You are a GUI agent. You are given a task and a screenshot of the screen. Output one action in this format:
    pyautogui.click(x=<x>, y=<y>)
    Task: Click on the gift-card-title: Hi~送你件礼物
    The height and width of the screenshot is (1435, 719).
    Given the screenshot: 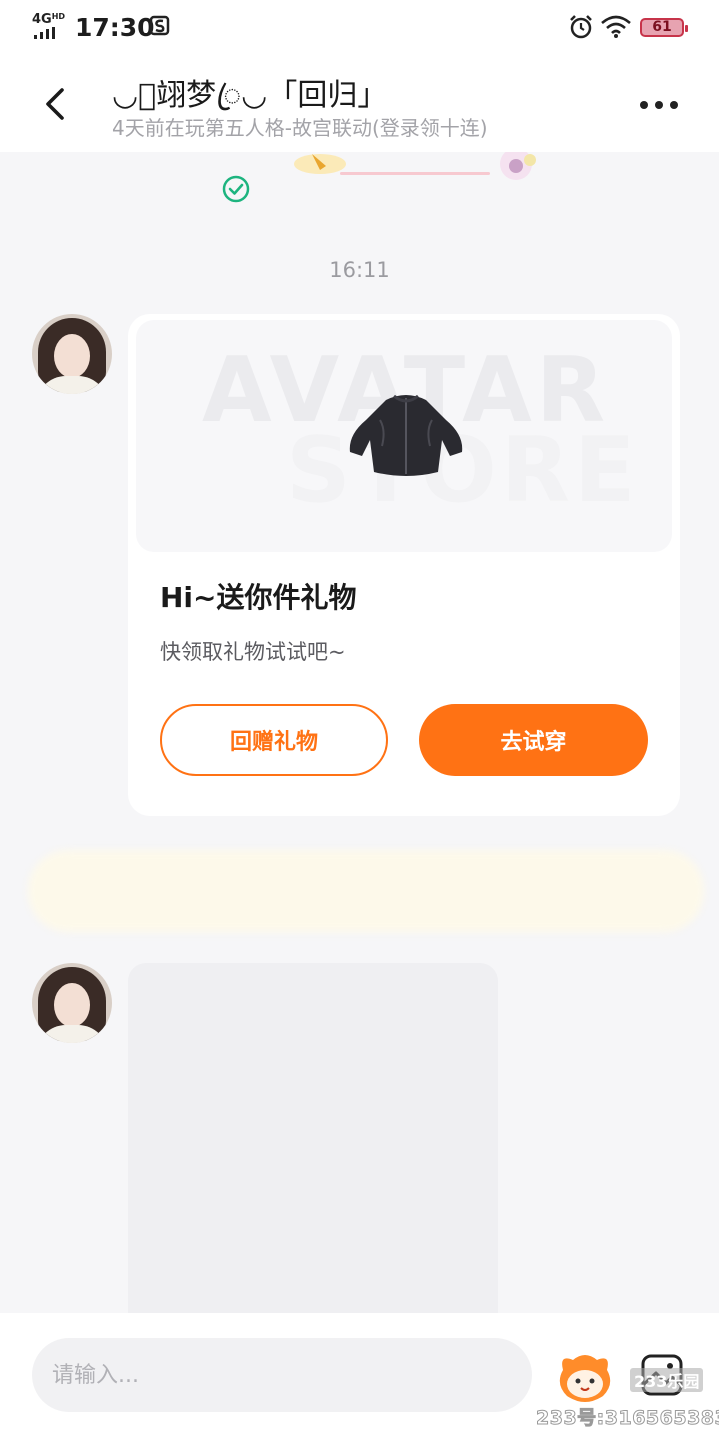 What is the action you would take?
    pyautogui.click(x=258, y=597)
    